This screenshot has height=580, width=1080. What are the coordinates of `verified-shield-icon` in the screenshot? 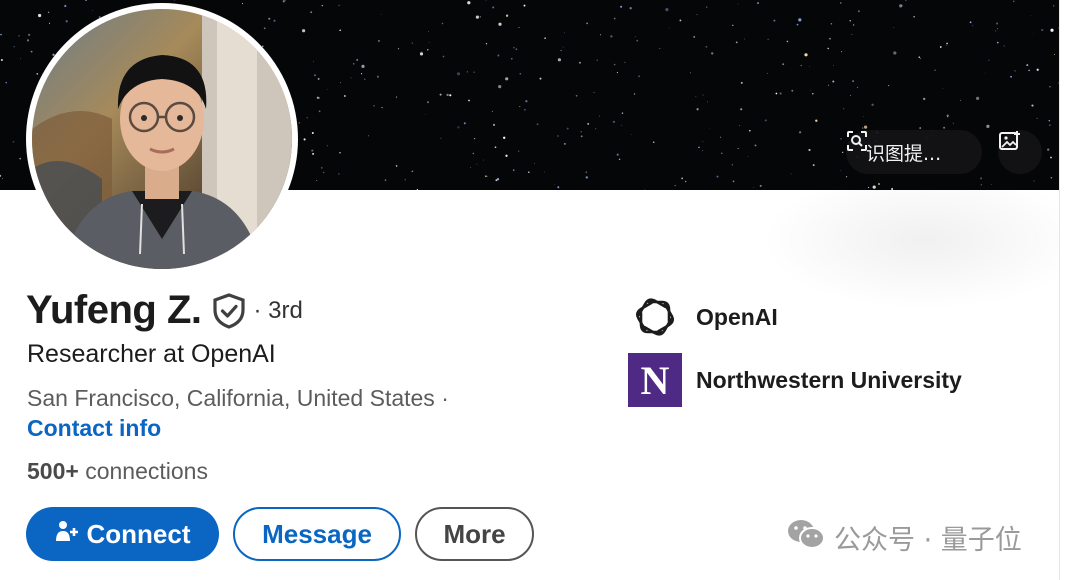 It's located at (229, 310).